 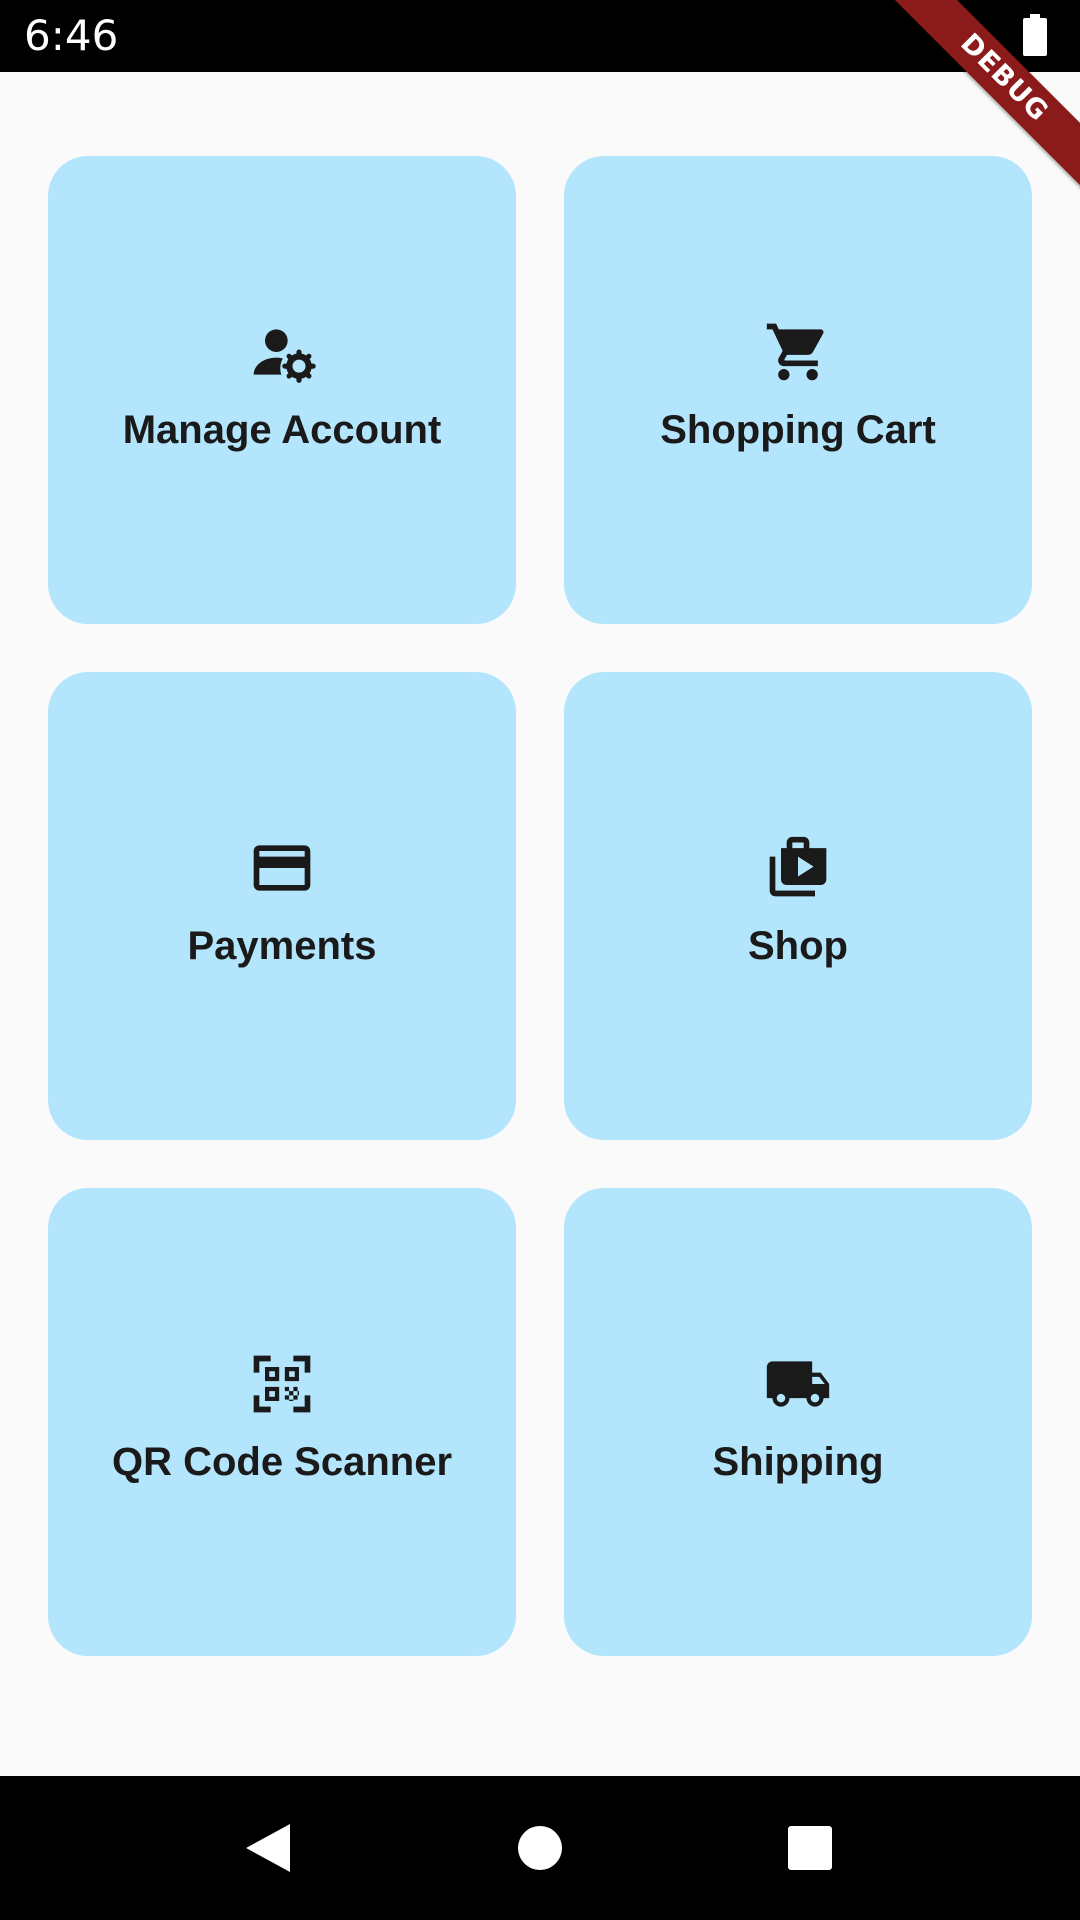 I want to click on recents-square-icon, so click(x=810, y=1848).